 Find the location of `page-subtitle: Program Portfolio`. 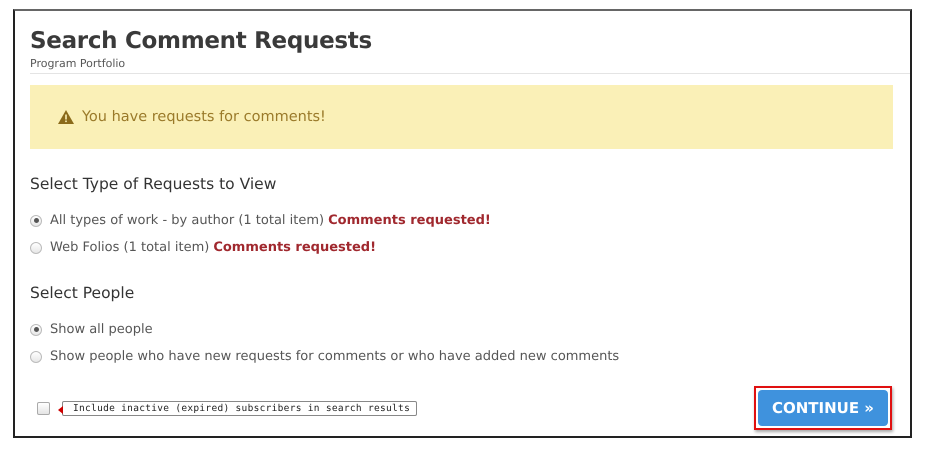

page-subtitle: Program Portfolio is located at coordinates (470, 65).